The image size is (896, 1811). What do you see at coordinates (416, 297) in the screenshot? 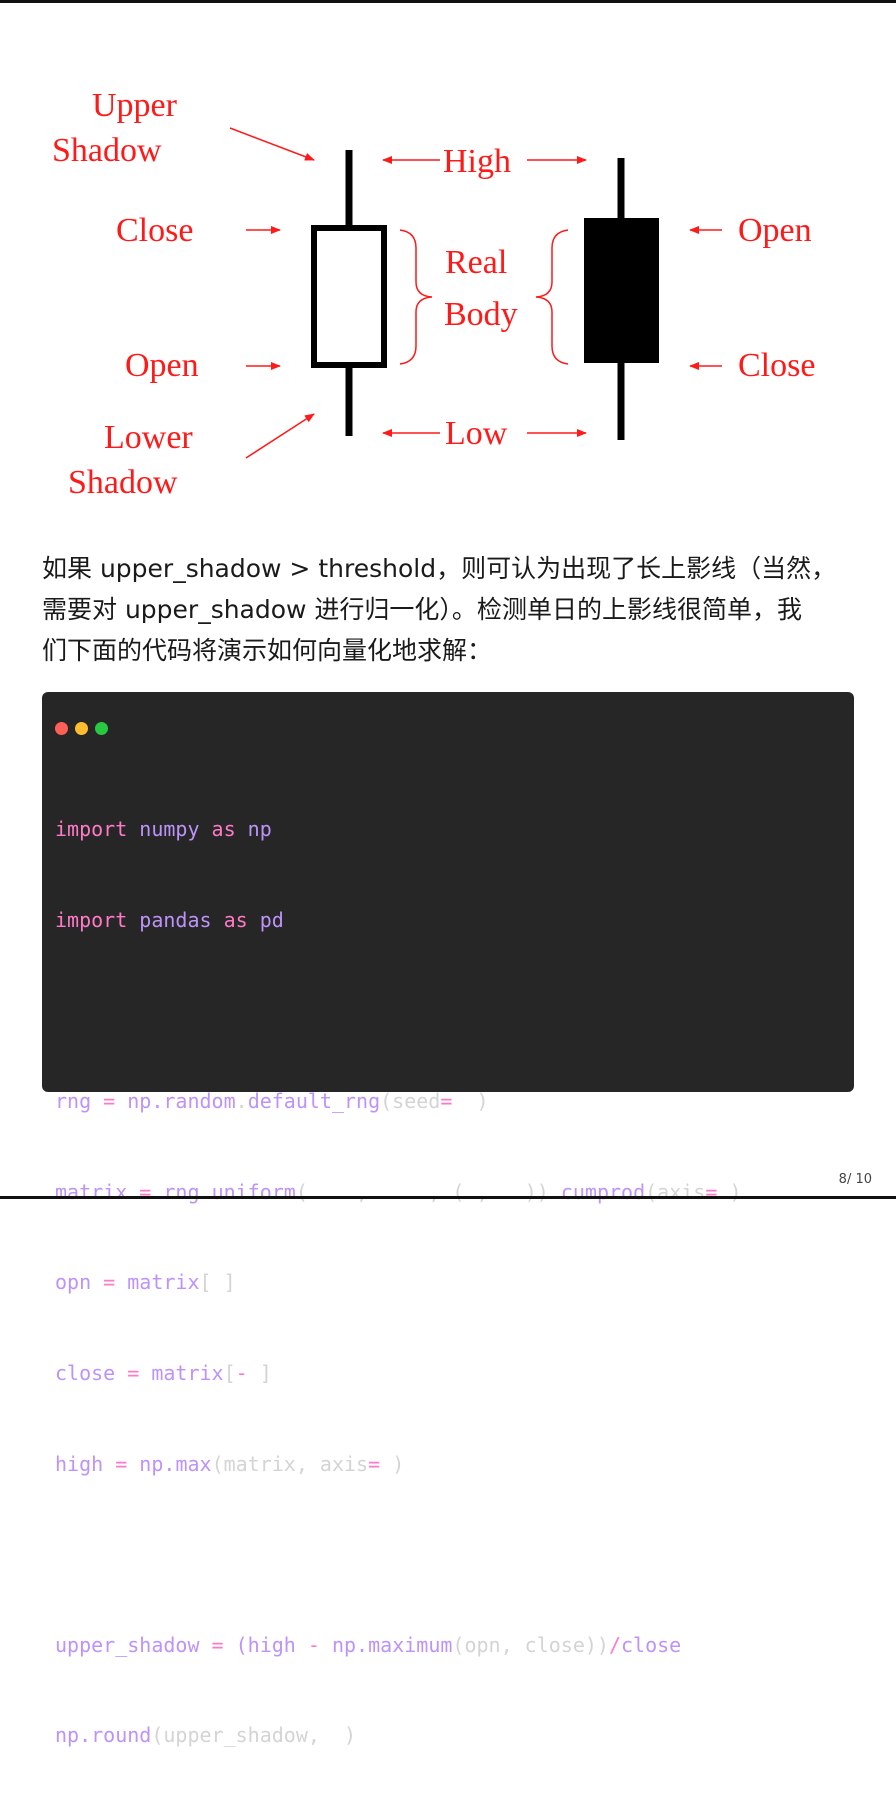
I see `brace-left` at bounding box center [416, 297].